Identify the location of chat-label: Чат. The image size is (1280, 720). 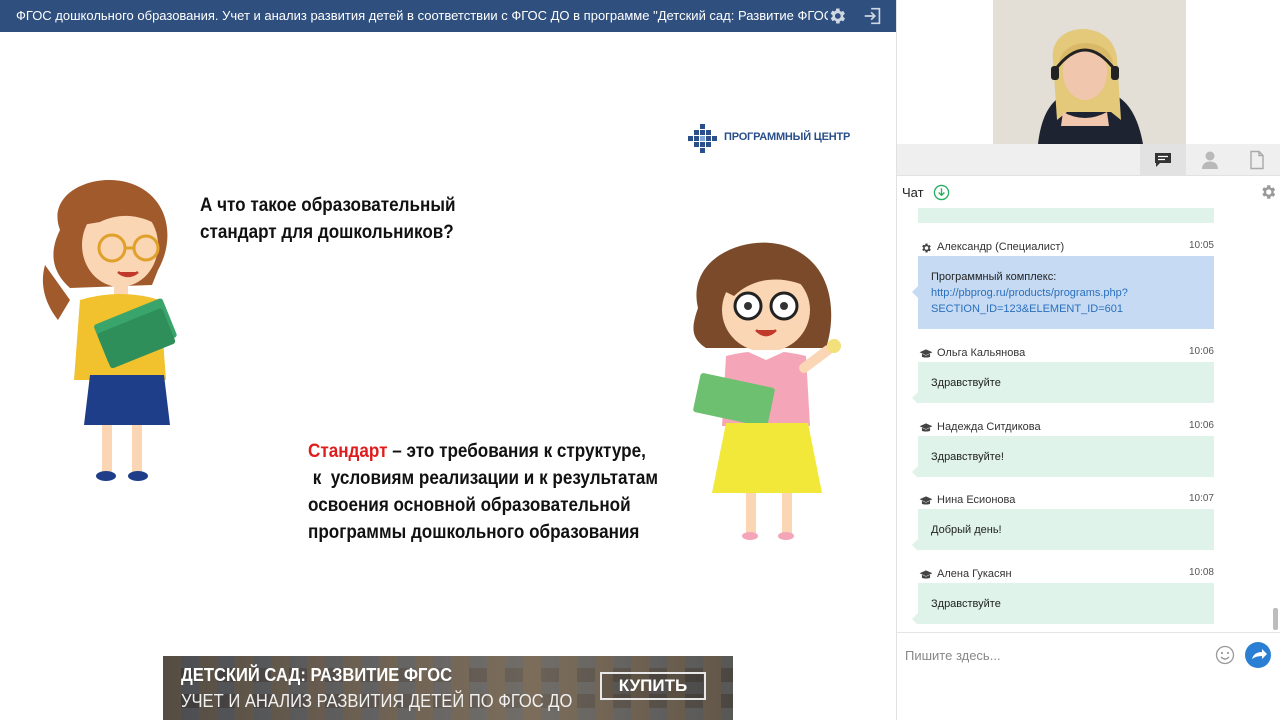
(913, 192).